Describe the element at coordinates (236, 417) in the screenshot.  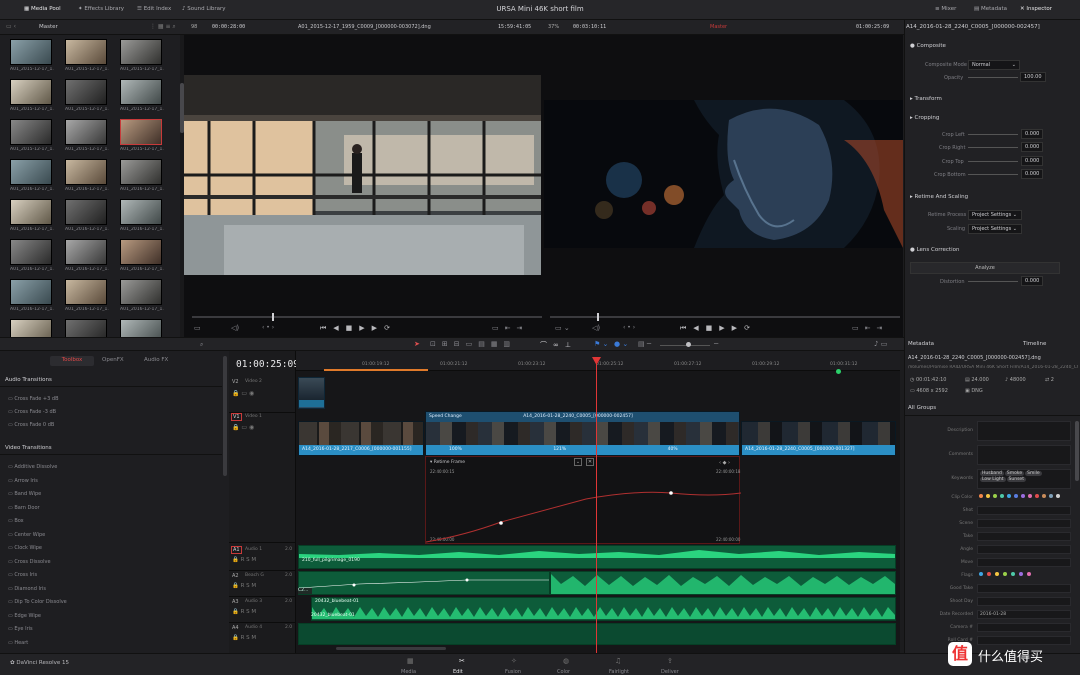
I see `track-v1-label: V1` at that location.